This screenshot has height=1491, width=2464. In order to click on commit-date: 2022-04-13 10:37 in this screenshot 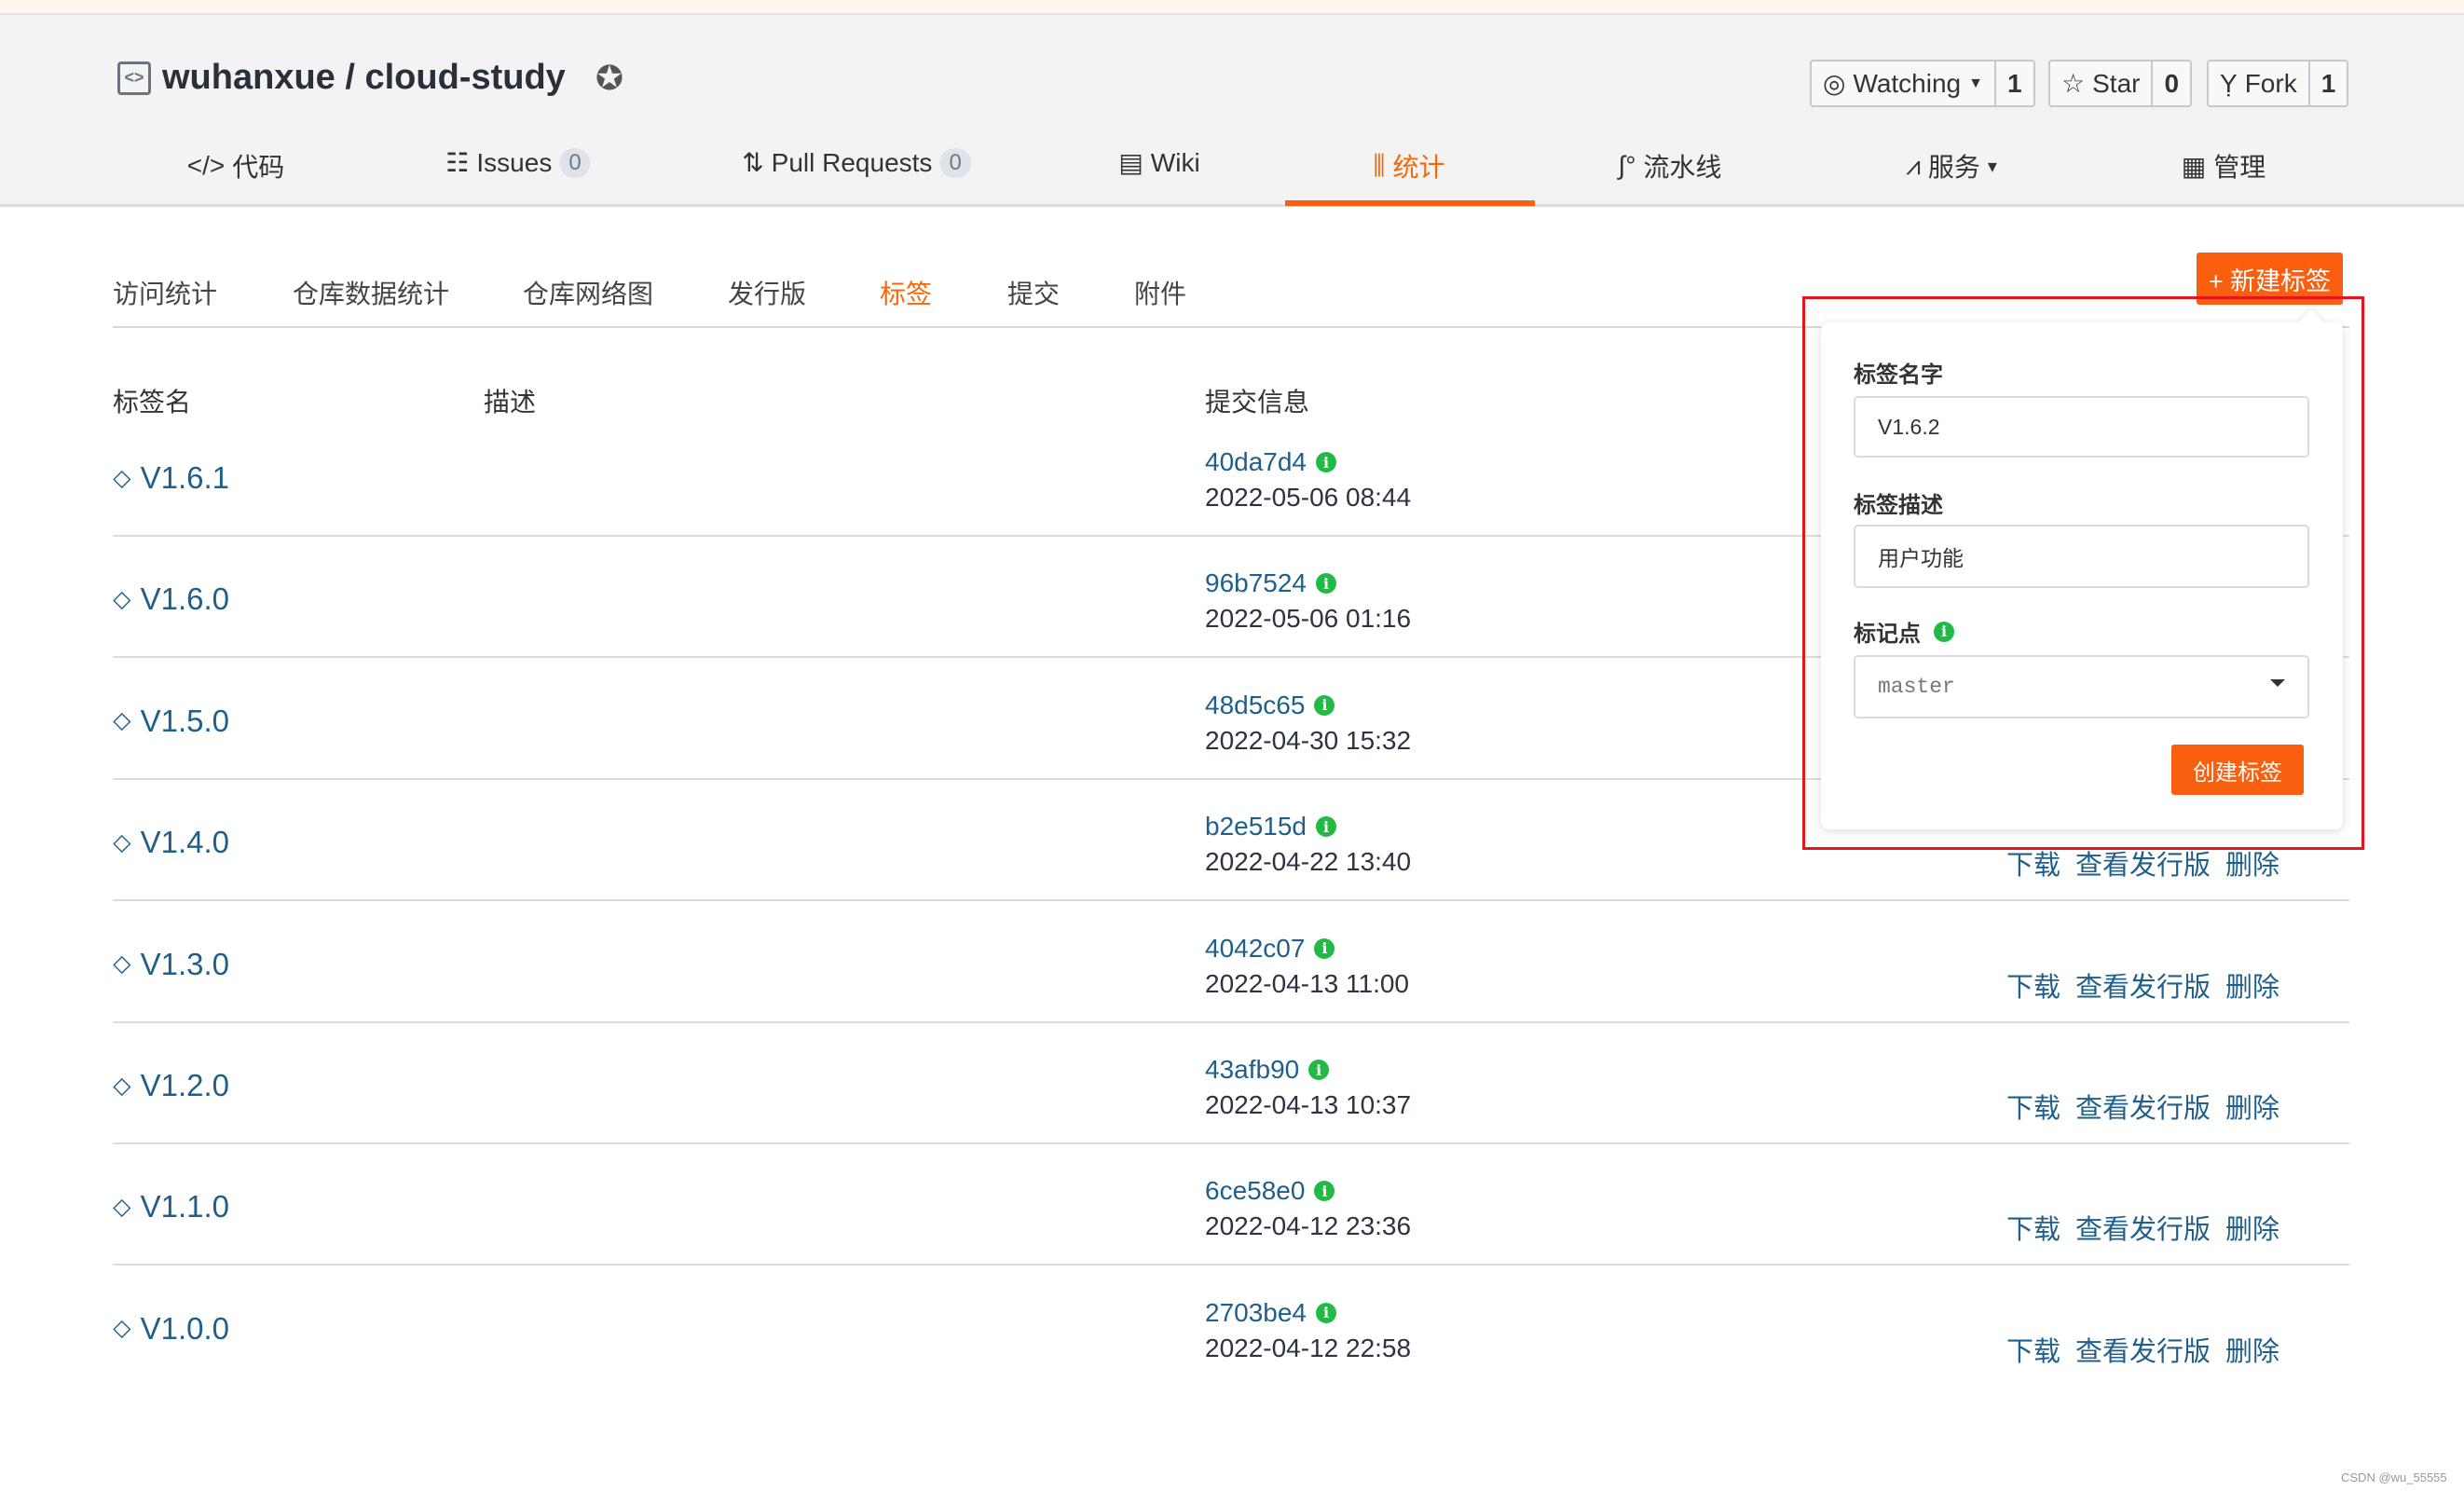, I will do `click(1308, 1105)`.